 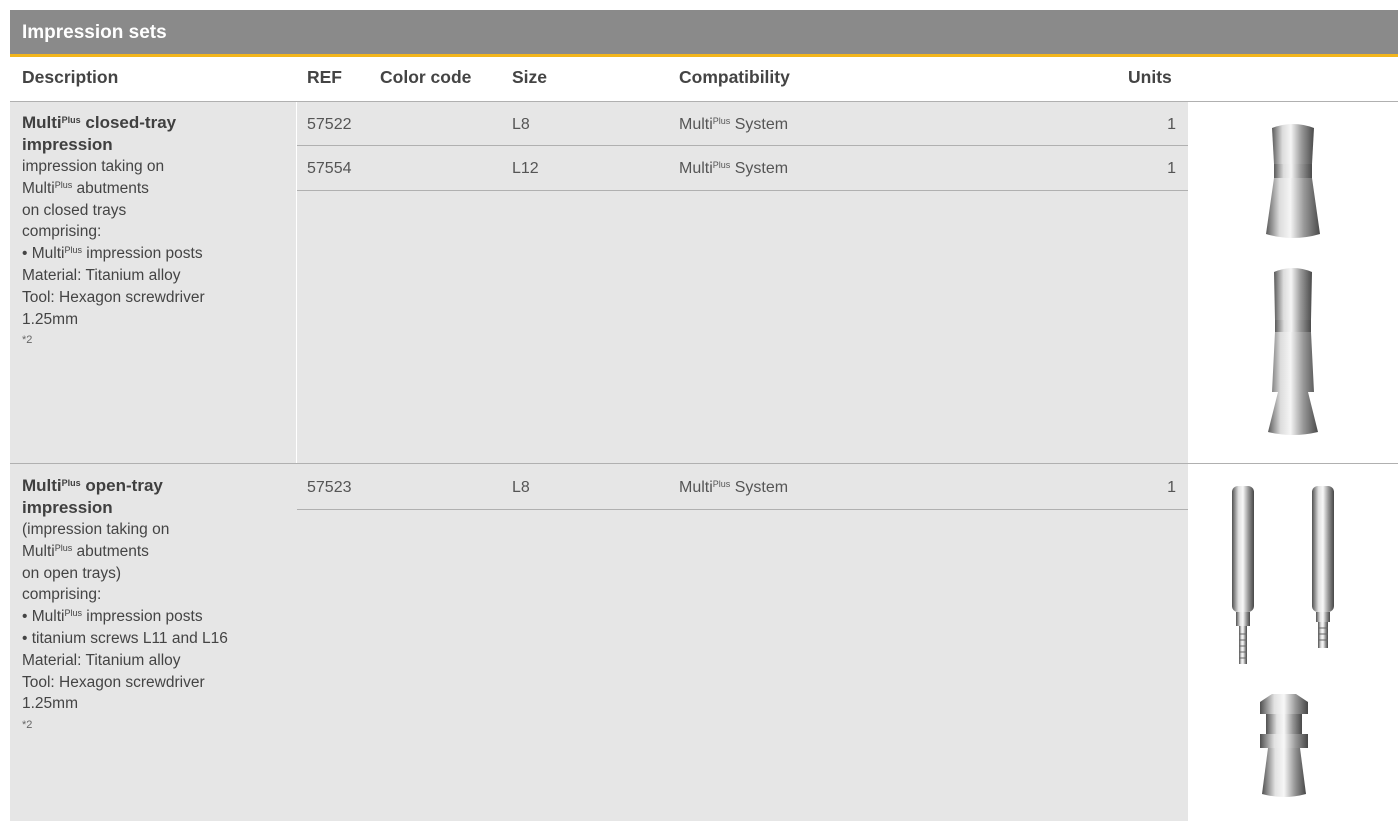 I want to click on desc-line: (impression taking on, so click(x=96, y=529).